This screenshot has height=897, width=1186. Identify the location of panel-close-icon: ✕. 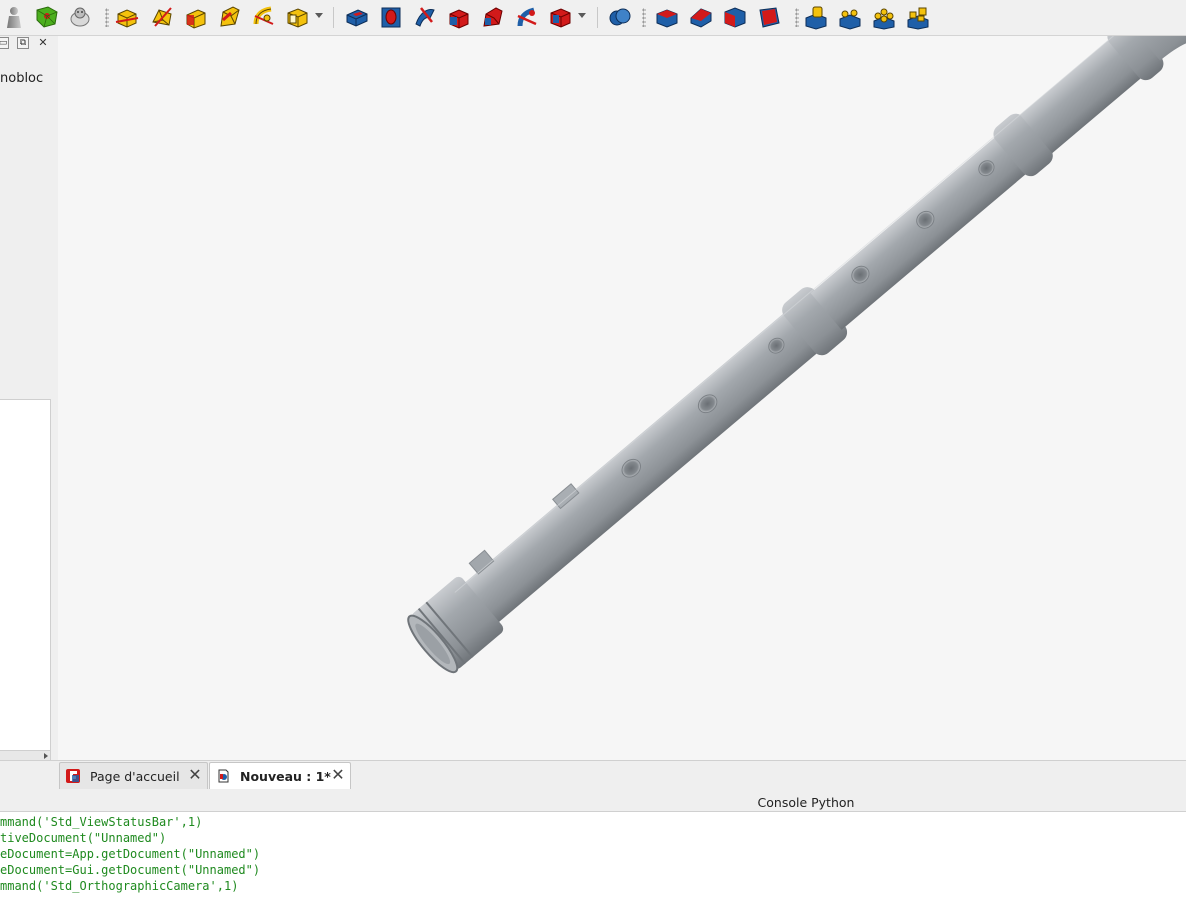
(43, 43).